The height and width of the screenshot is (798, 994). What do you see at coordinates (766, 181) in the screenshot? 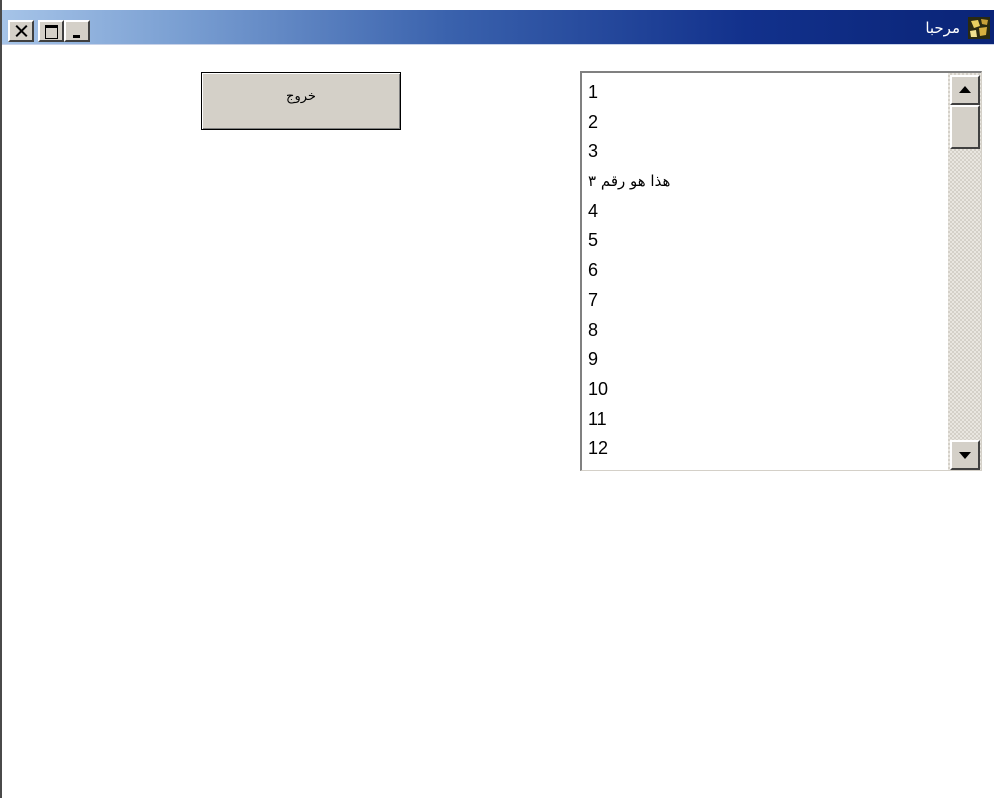
I see `list-item: هذا هو رقم ٣` at bounding box center [766, 181].